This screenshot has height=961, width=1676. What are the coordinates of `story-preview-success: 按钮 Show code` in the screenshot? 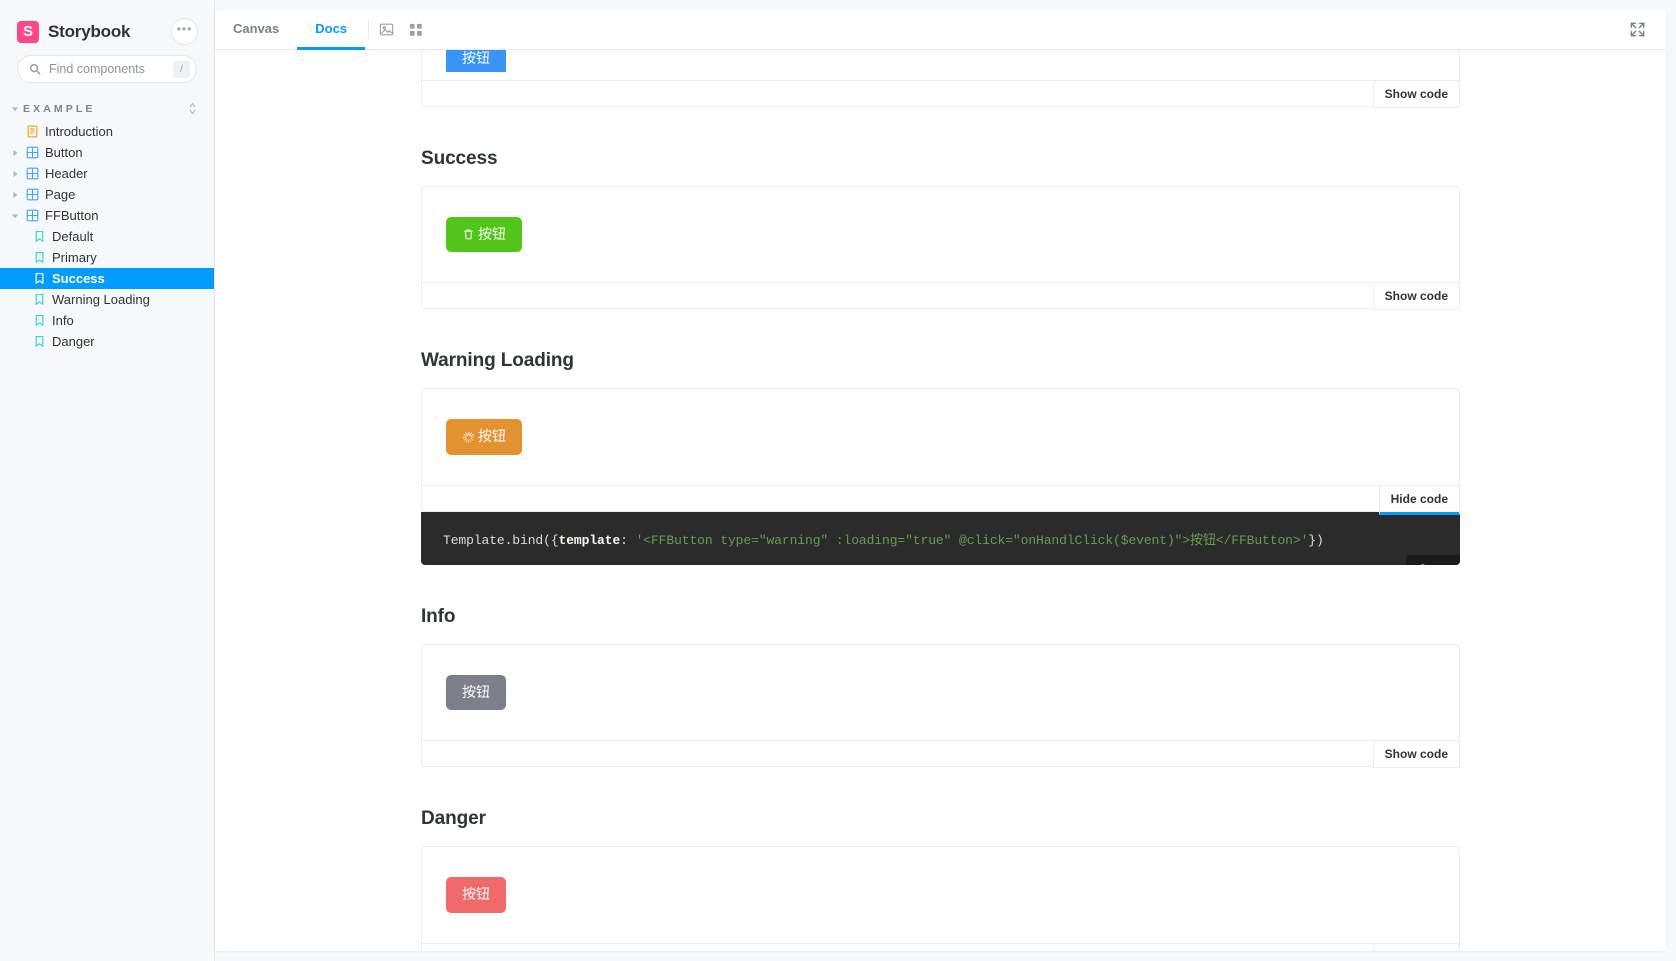 It's located at (940, 248).